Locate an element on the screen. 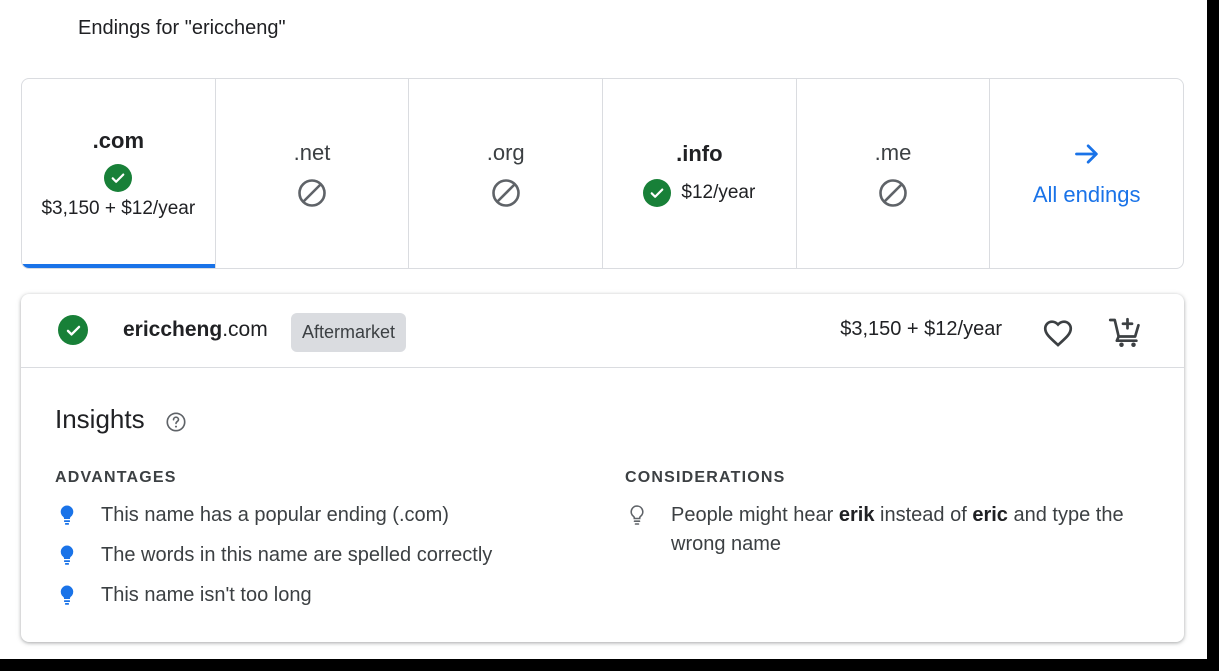 This screenshot has width=1219, height=671. aftermarket-badge: Aftermarket is located at coordinates (349, 332).